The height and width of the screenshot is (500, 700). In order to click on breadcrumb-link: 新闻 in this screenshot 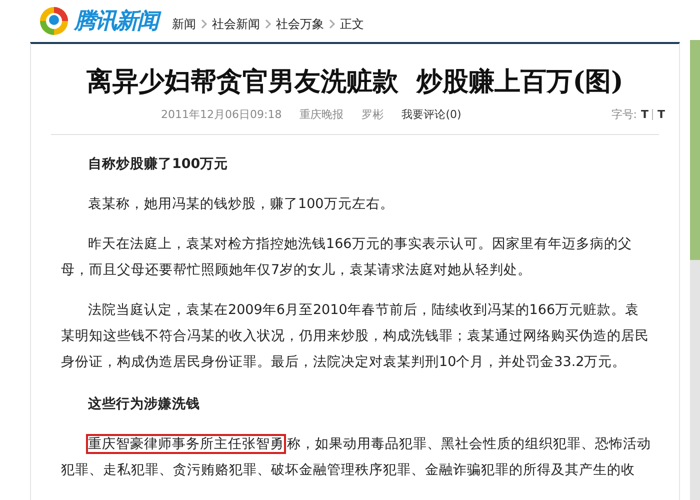, I will do `click(184, 24)`.